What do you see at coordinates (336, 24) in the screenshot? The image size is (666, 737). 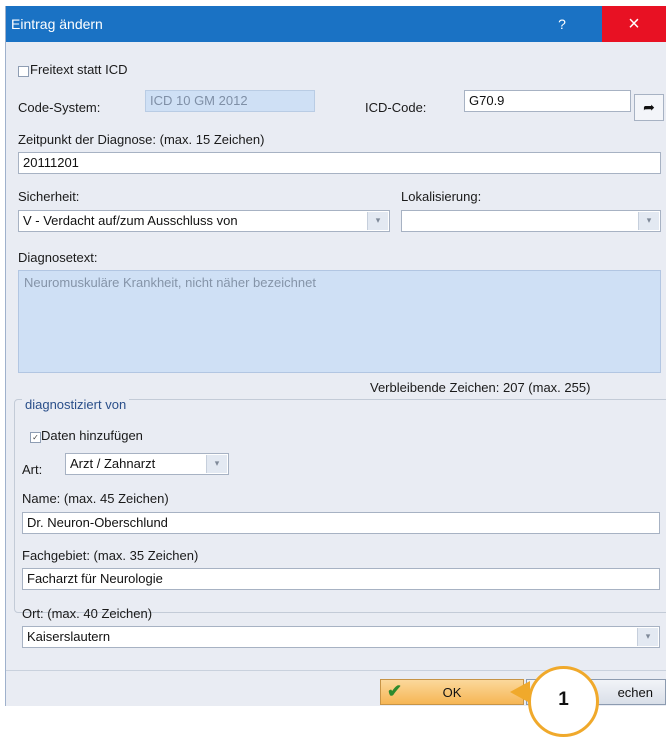 I see `title-bar: Eintrag ändern ? ×` at bounding box center [336, 24].